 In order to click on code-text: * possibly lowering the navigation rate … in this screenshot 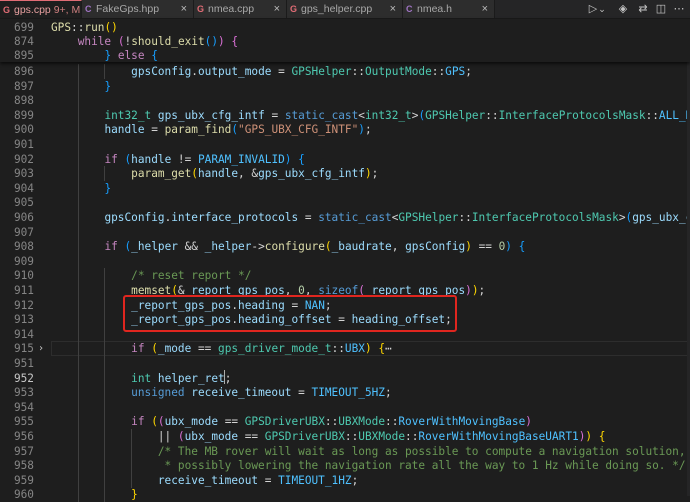, I will do `click(368, 465)`.